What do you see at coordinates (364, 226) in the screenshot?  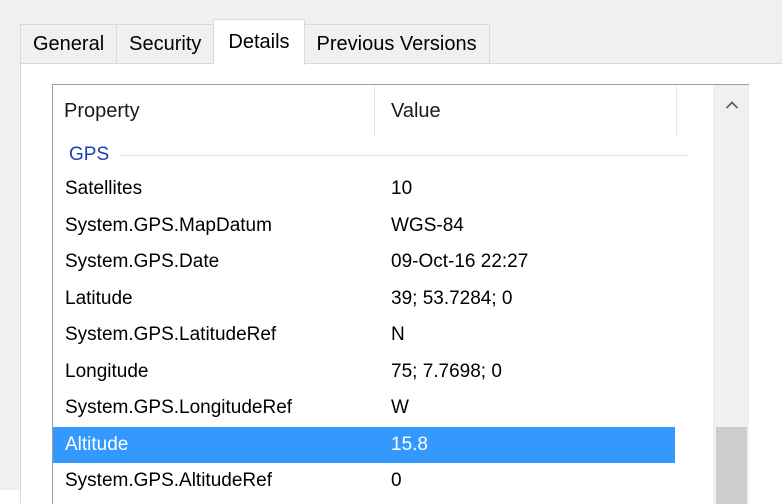 I see `list-row-map-datum: System.GPS.MapDatum WGS-84` at bounding box center [364, 226].